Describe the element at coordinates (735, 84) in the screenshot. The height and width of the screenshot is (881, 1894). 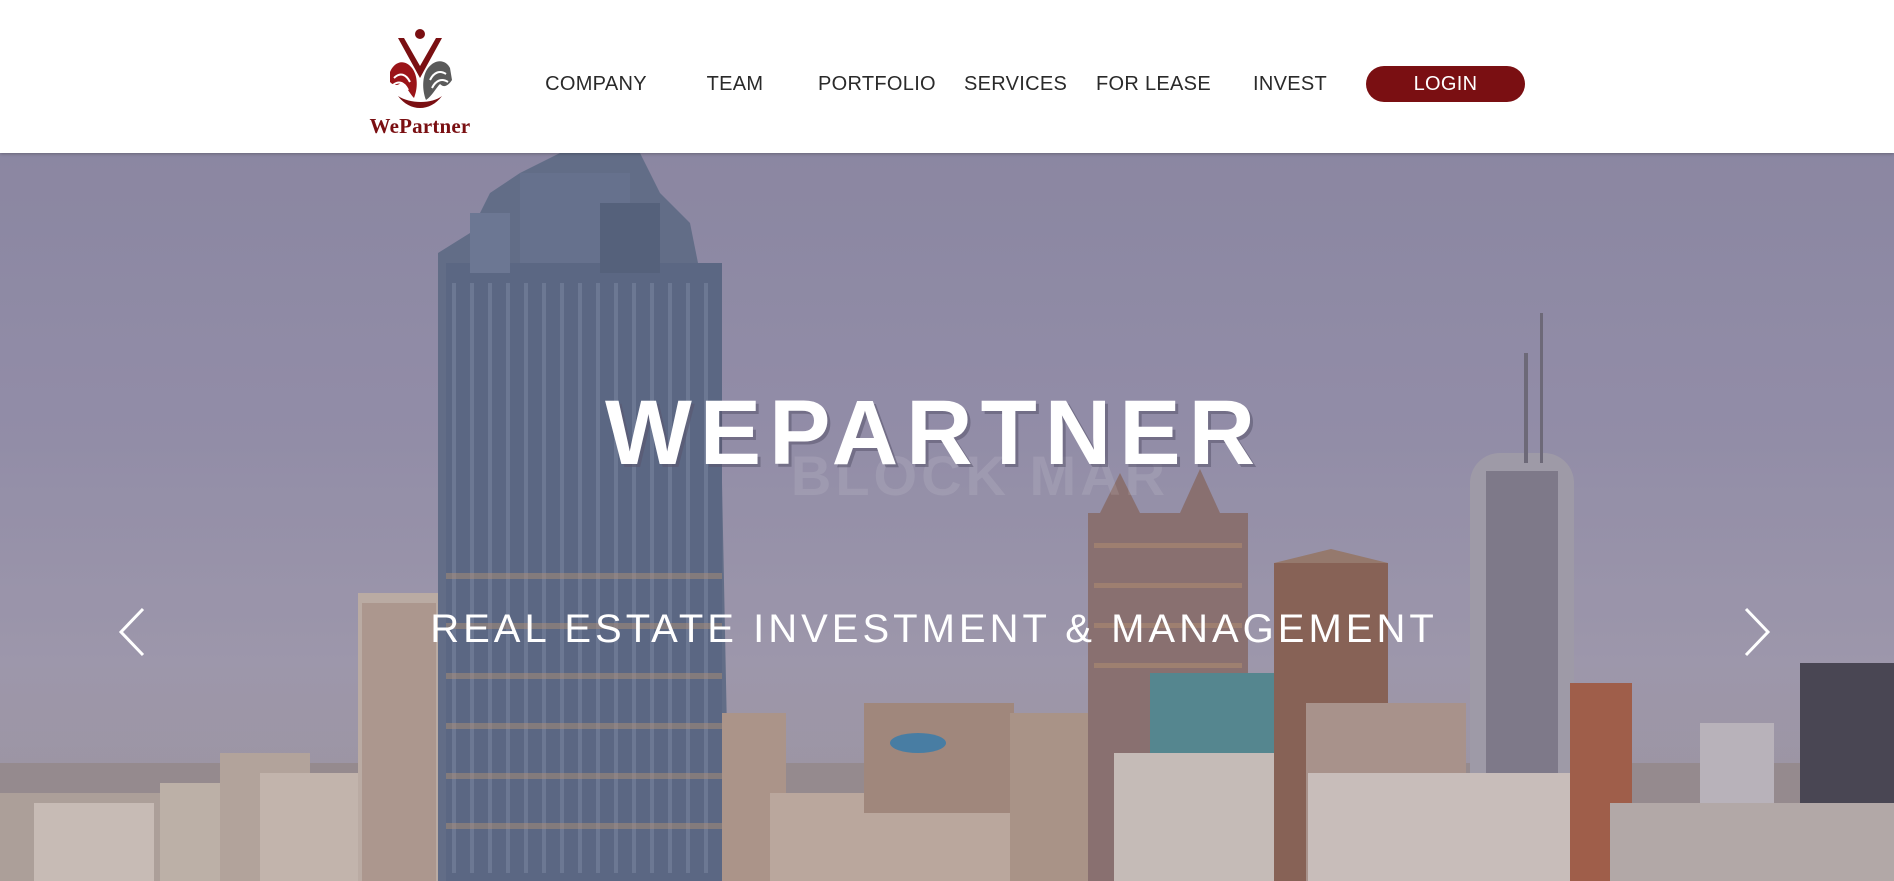
I see `nav-team: TEAM` at that location.